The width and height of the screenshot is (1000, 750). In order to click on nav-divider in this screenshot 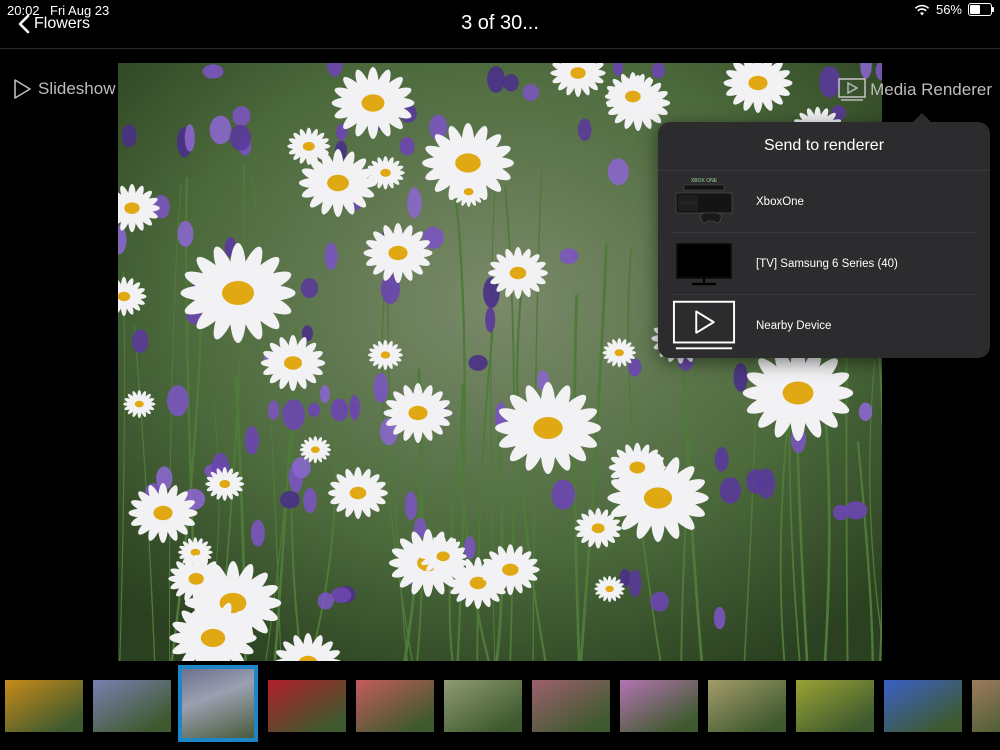, I will do `click(500, 48)`.